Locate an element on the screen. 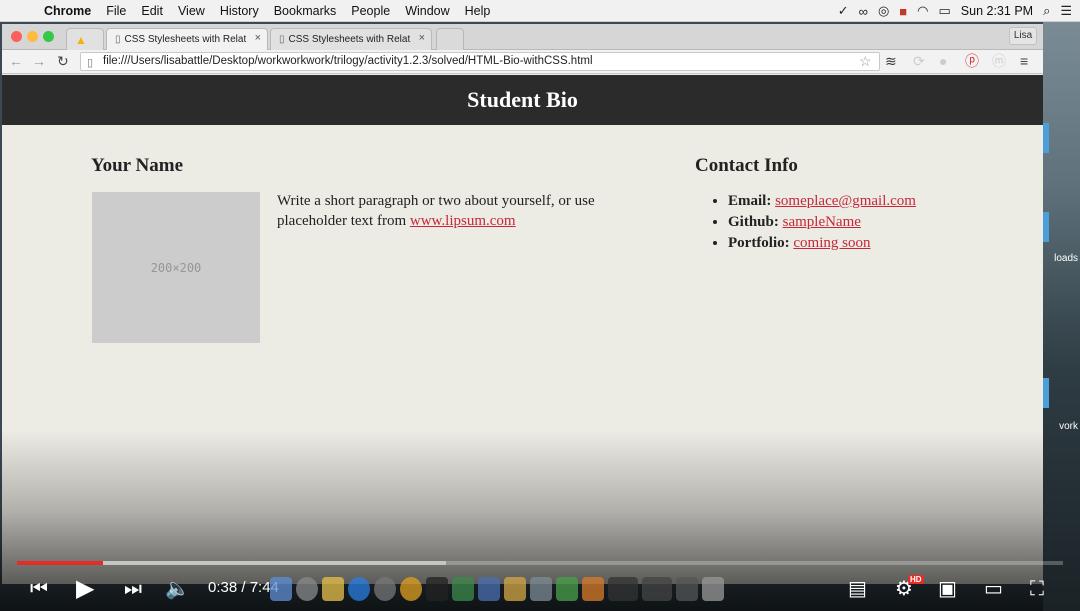  dock-trash-icon is located at coordinates (713, 589).